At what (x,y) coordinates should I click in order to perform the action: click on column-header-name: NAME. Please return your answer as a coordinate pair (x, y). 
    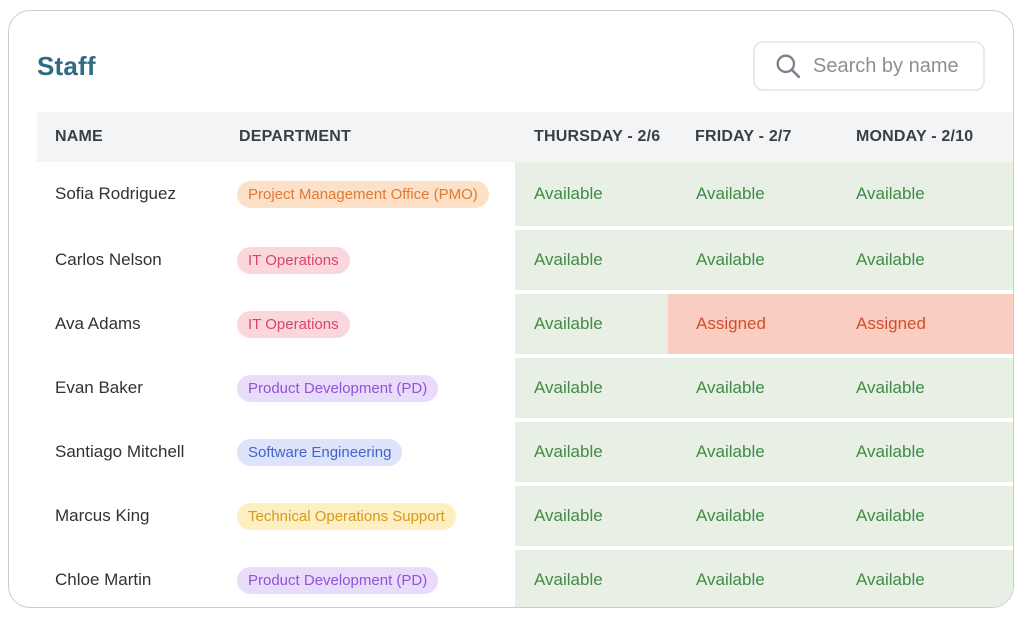
    Looking at the image, I should click on (79, 137).